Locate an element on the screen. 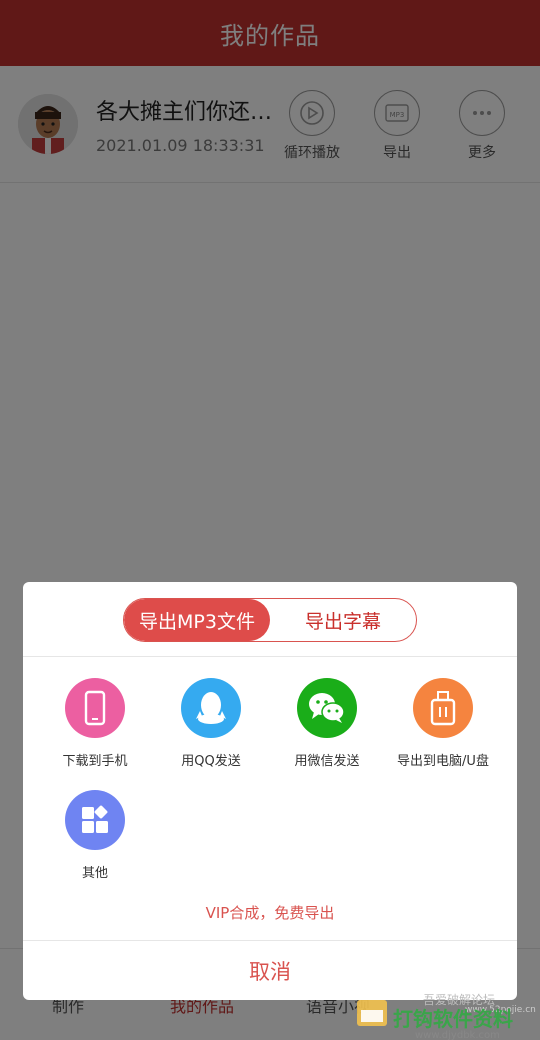 This screenshot has width=540, height=1040. share-qq: 用QQ发送 is located at coordinates (211, 723).